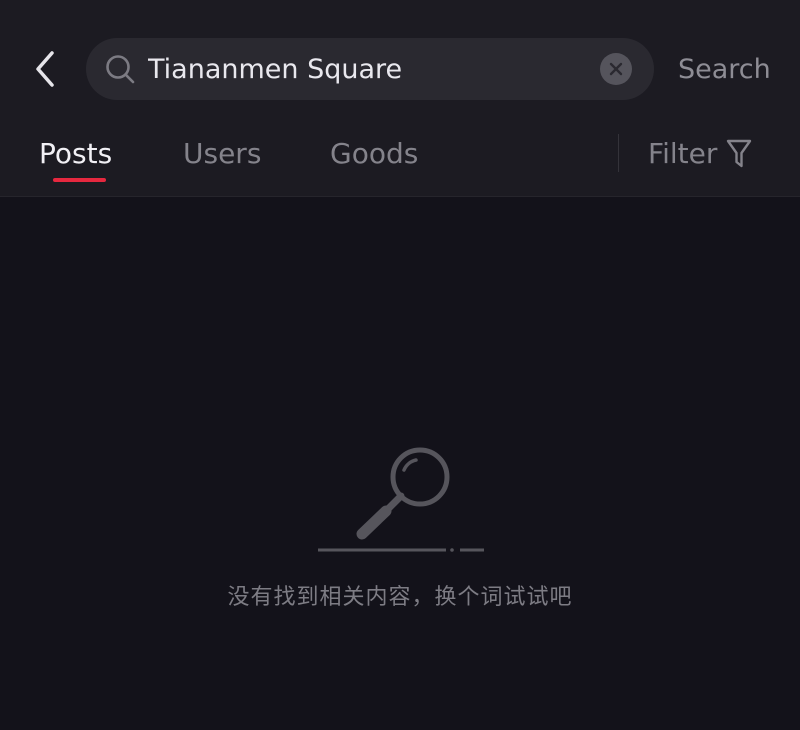 This screenshot has width=800, height=730. Describe the element at coordinates (739, 153) in the screenshot. I see `funnel-icon` at that location.